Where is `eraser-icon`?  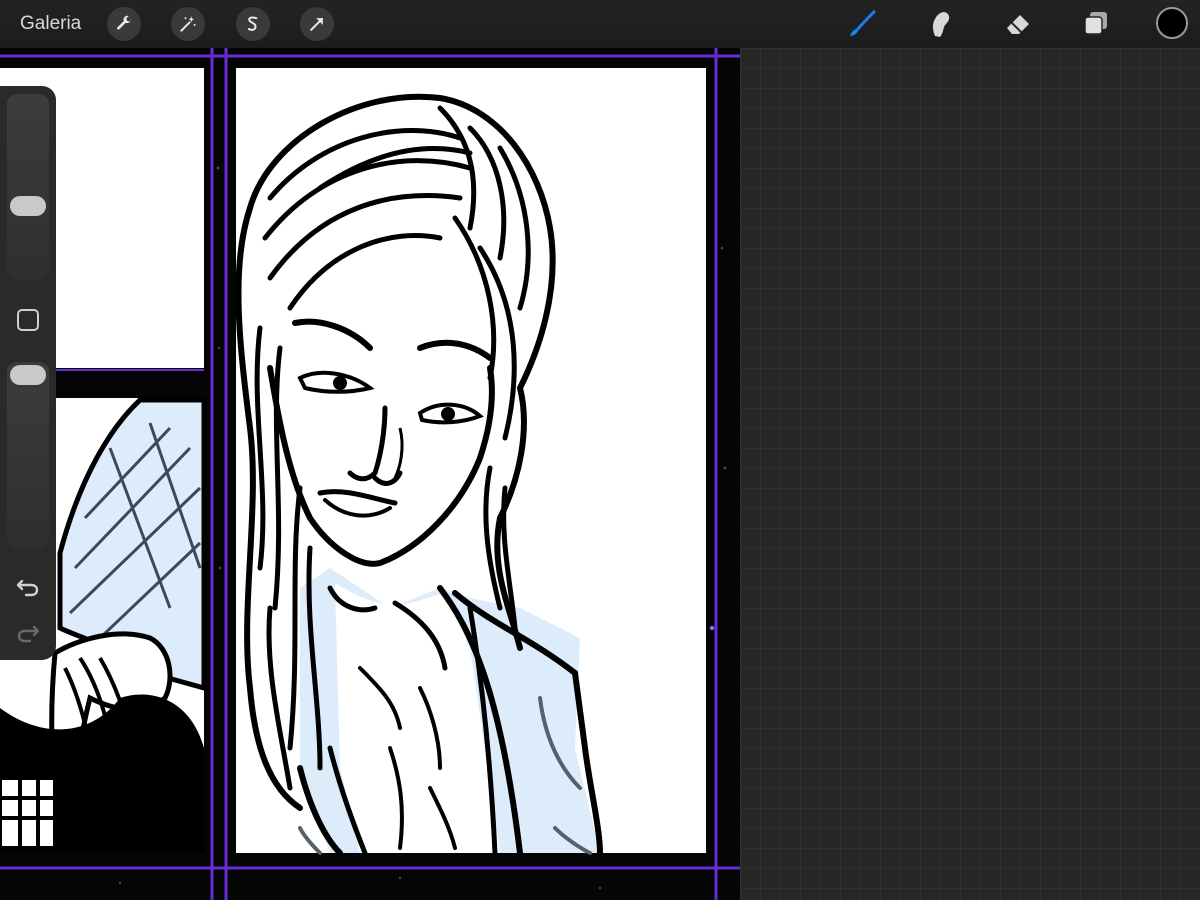
eraser-icon is located at coordinates (1018, 24).